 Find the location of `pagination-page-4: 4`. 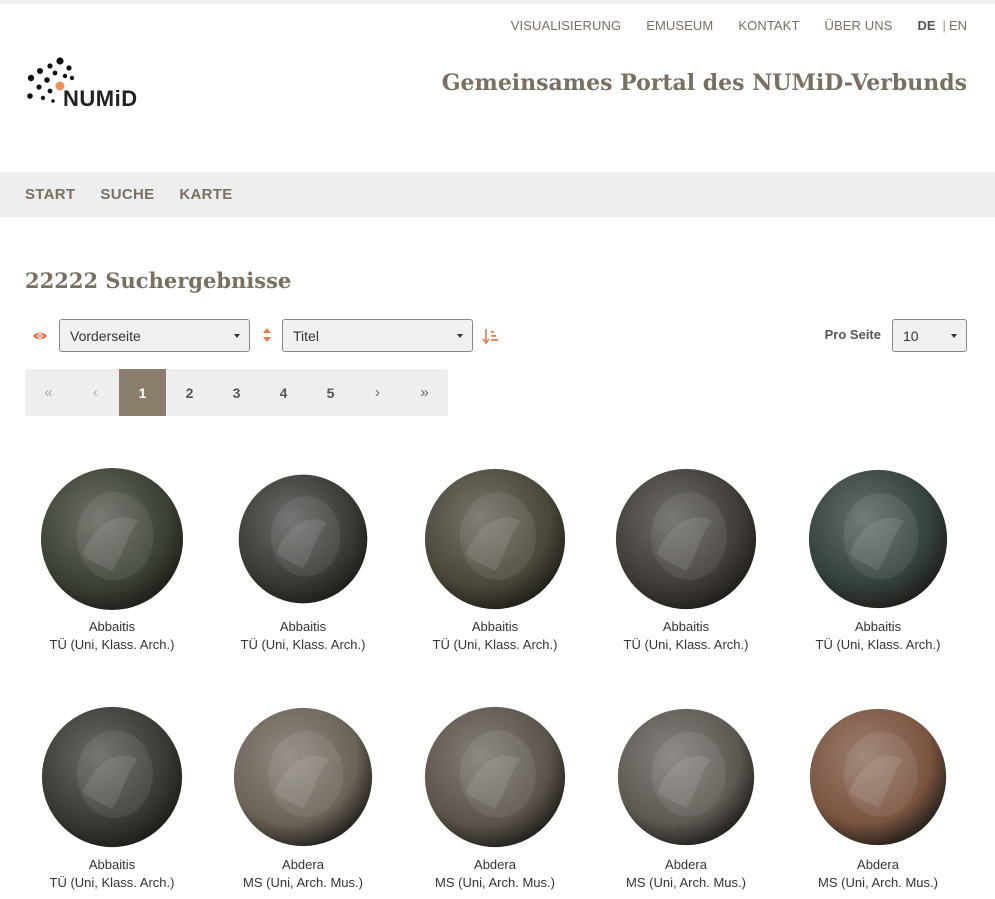

pagination-page-4: 4 is located at coordinates (283, 392).